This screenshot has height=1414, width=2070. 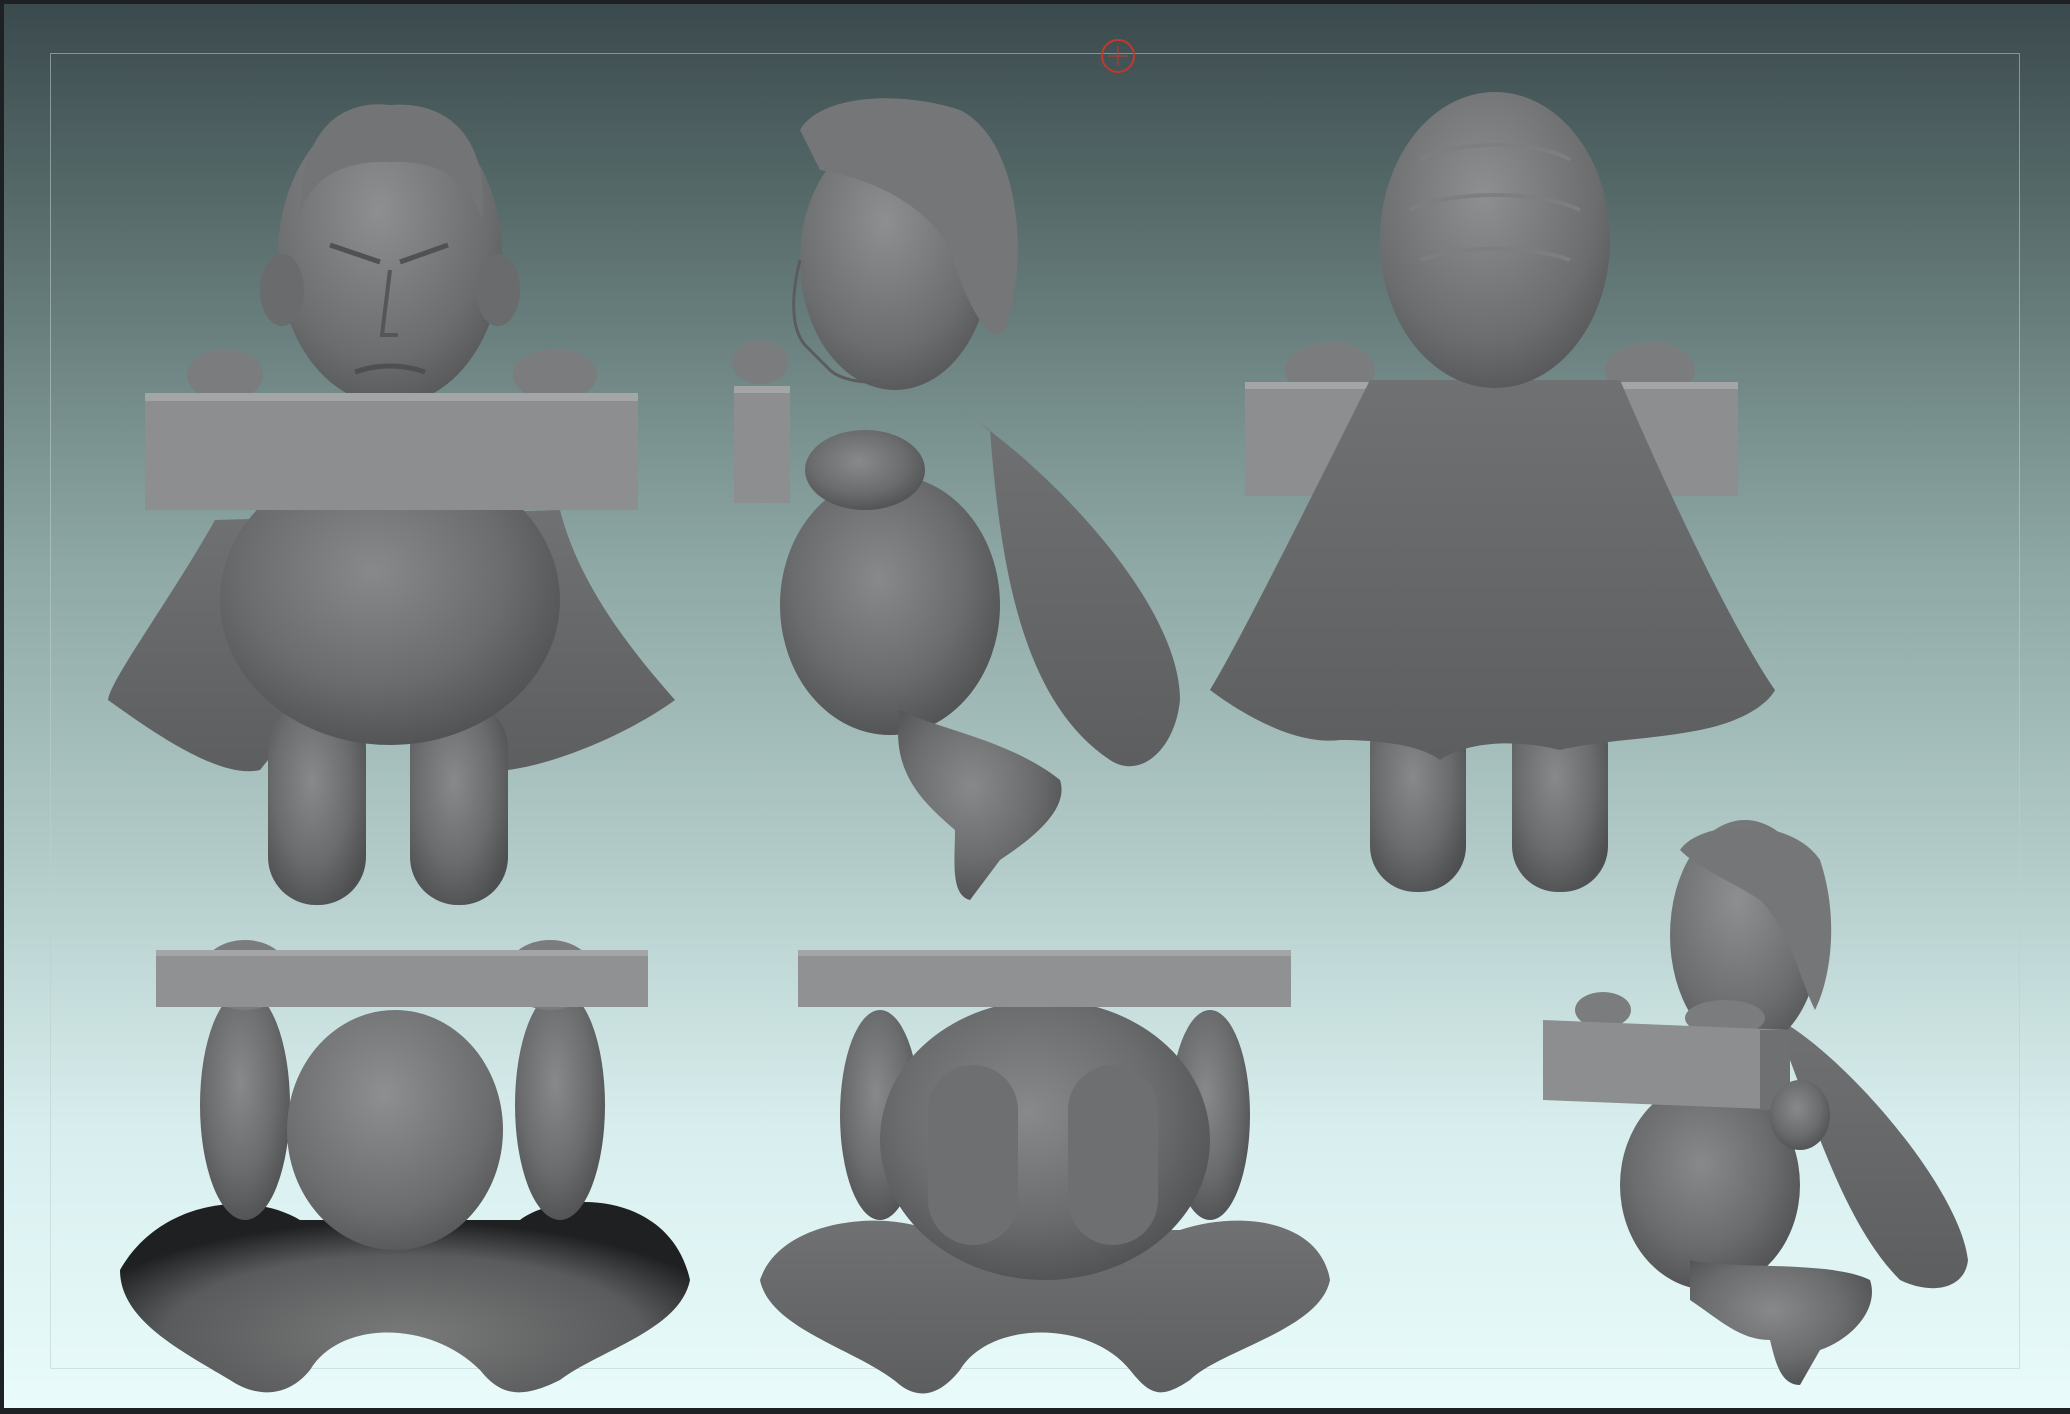 I want to click on right-ear, so click(x=498, y=290).